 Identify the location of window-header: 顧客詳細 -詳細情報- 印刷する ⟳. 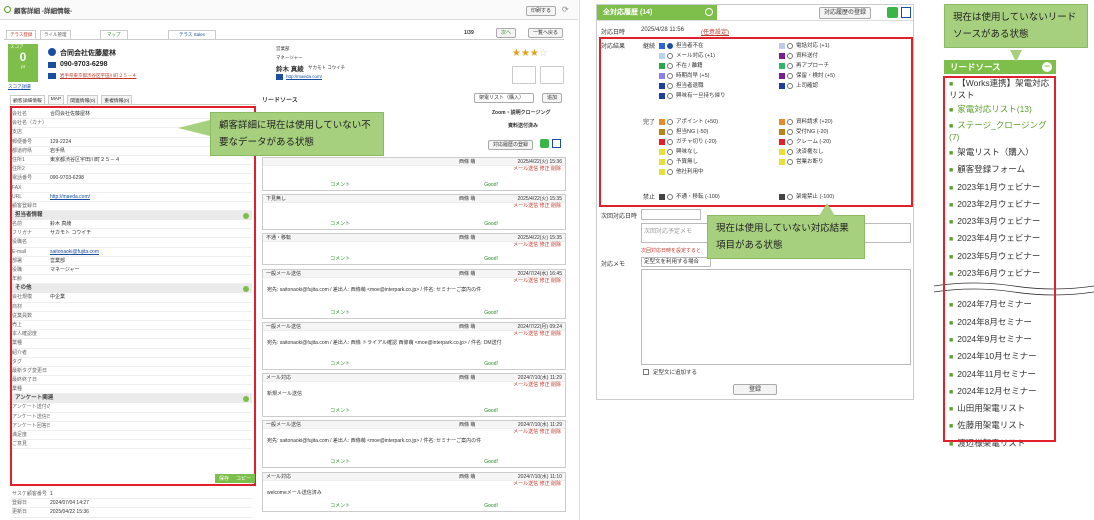
(289, 10).